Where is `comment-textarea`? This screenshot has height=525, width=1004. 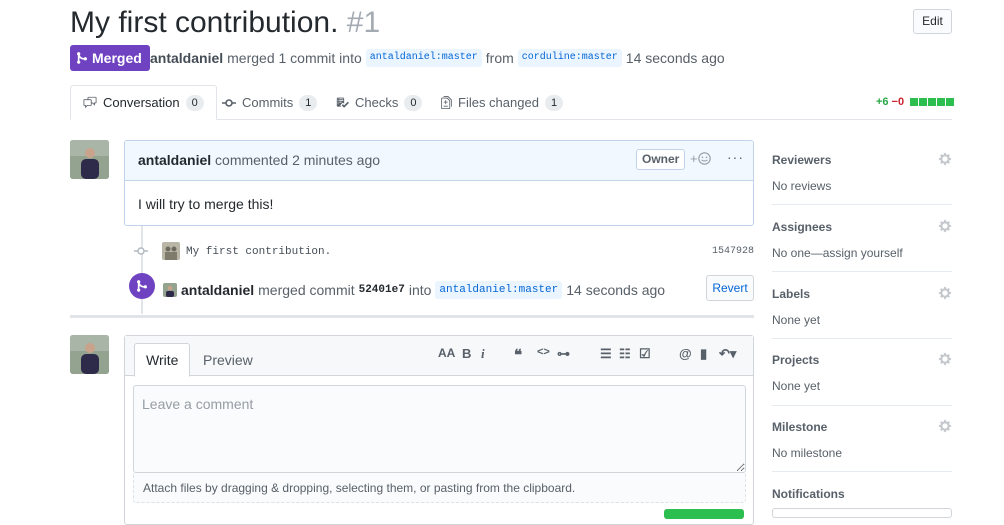
comment-textarea is located at coordinates (439, 429).